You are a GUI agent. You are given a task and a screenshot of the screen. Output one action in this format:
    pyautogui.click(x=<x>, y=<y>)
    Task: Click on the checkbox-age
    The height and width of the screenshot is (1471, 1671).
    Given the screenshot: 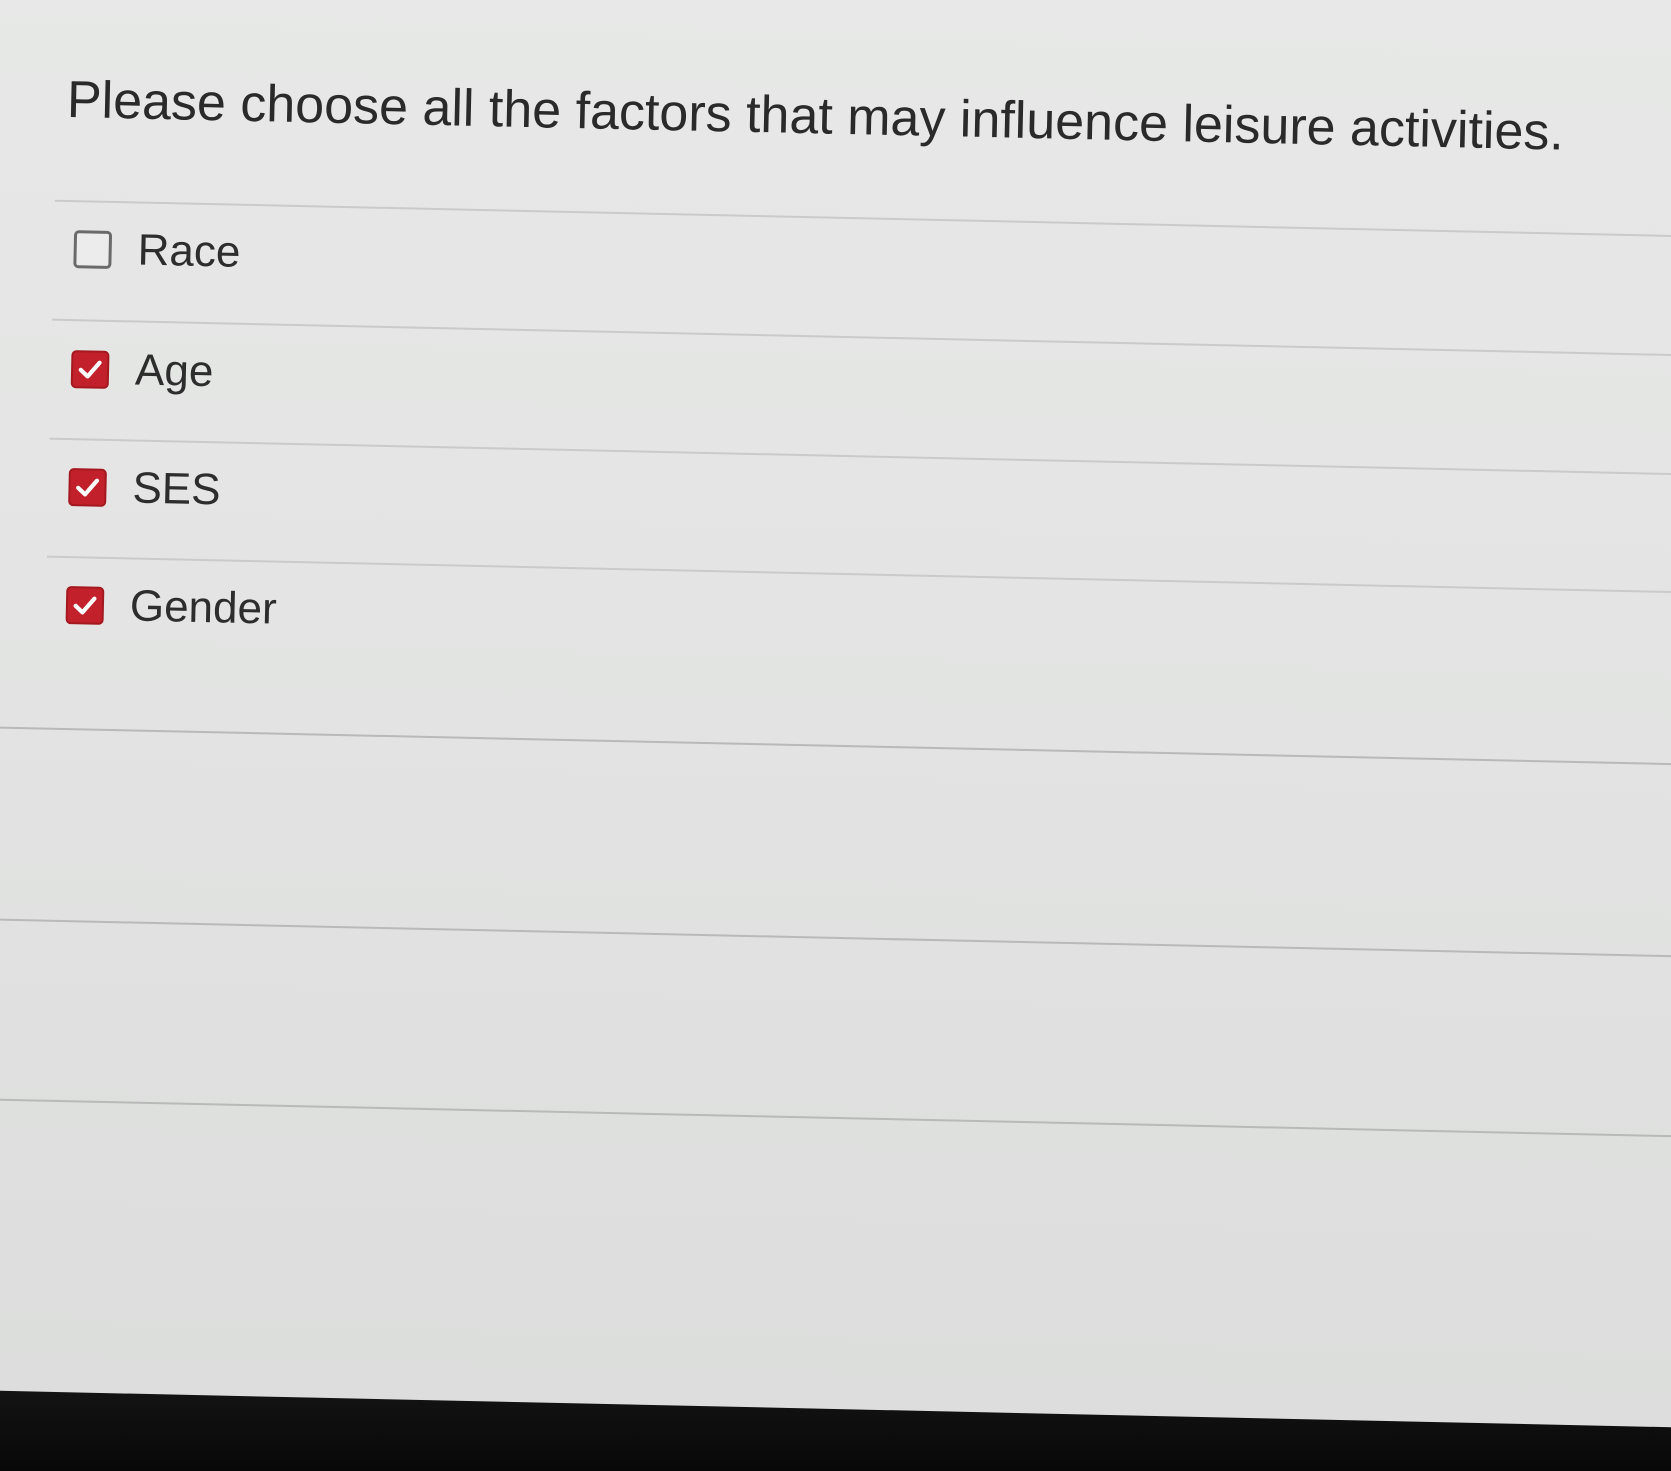 What is the action you would take?
    pyautogui.click(x=90, y=369)
    